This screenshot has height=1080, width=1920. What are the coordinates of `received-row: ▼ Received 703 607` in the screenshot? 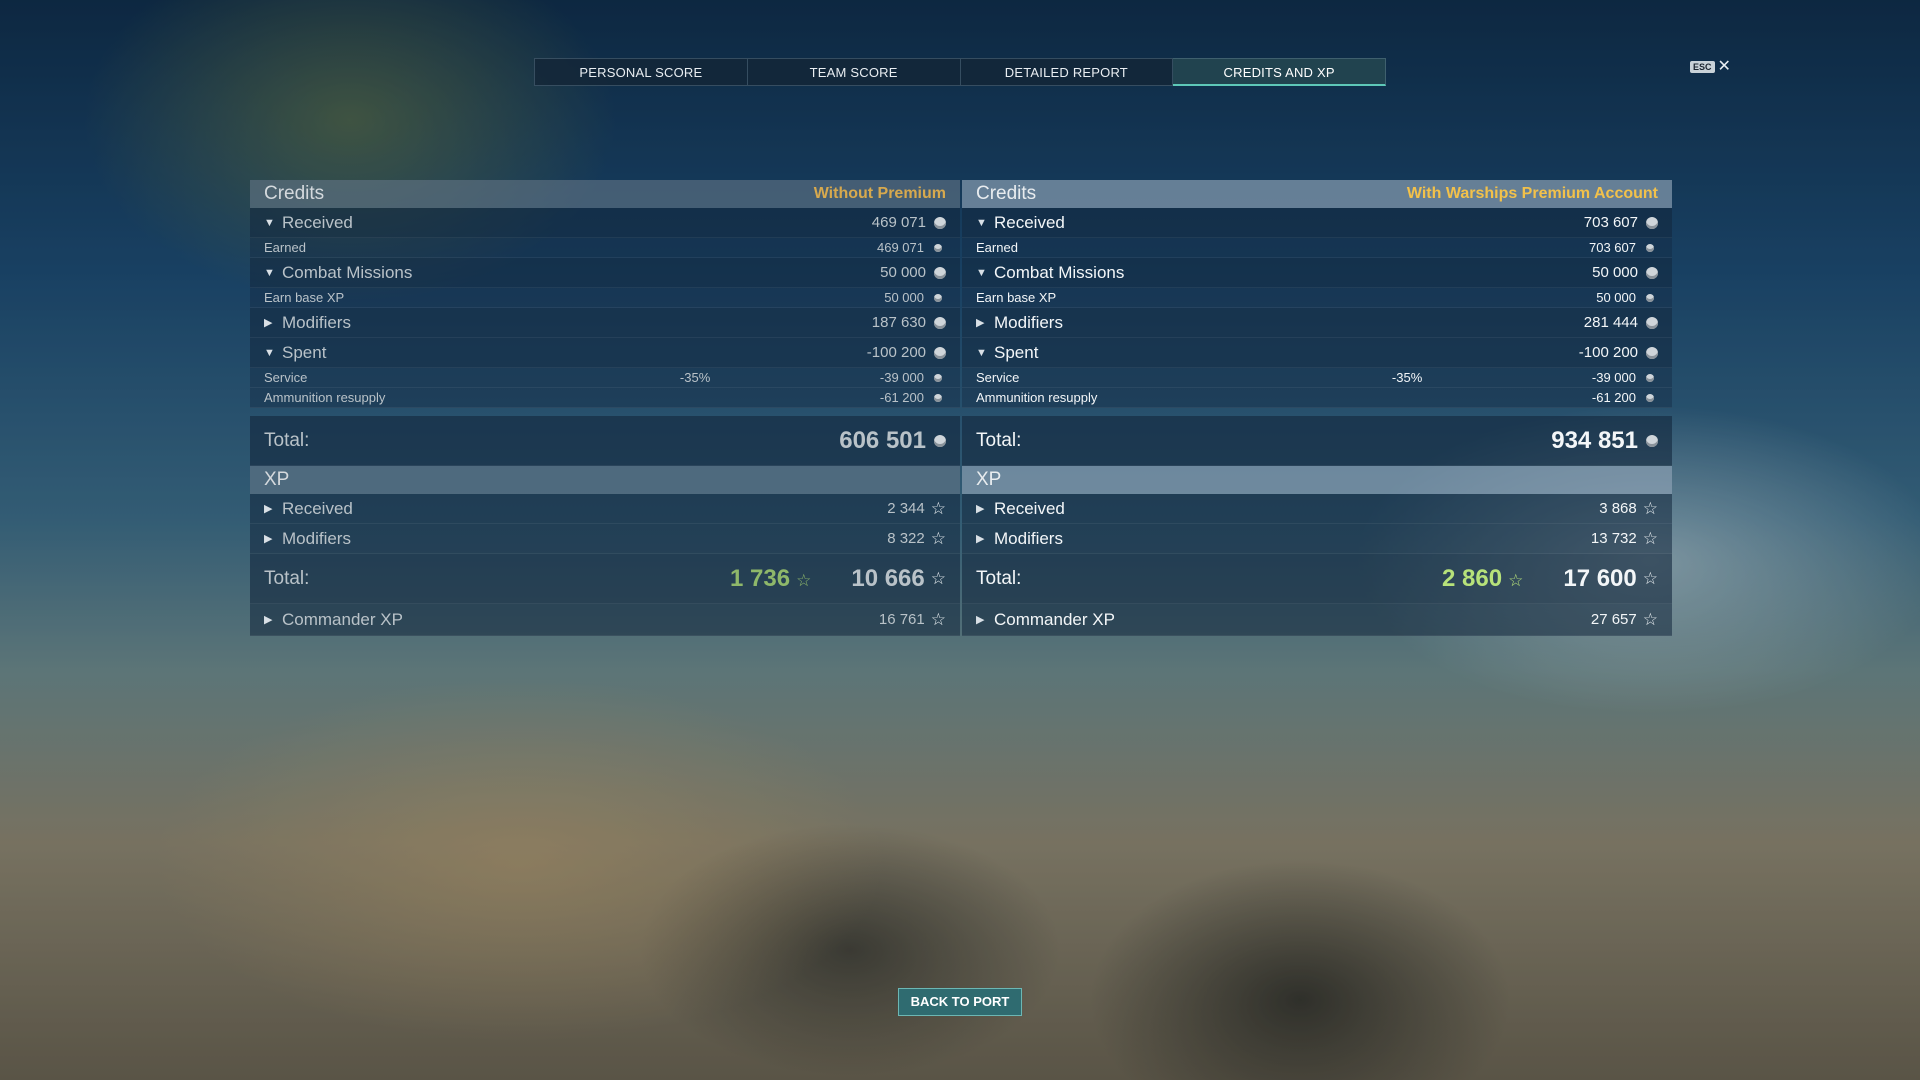 It's located at (1317, 223).